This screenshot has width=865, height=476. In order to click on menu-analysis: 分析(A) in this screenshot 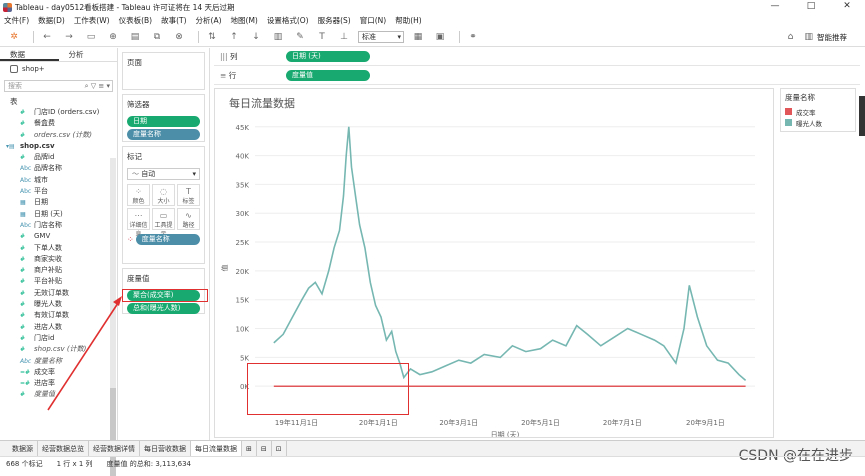, I will do `click(209, 20)`.